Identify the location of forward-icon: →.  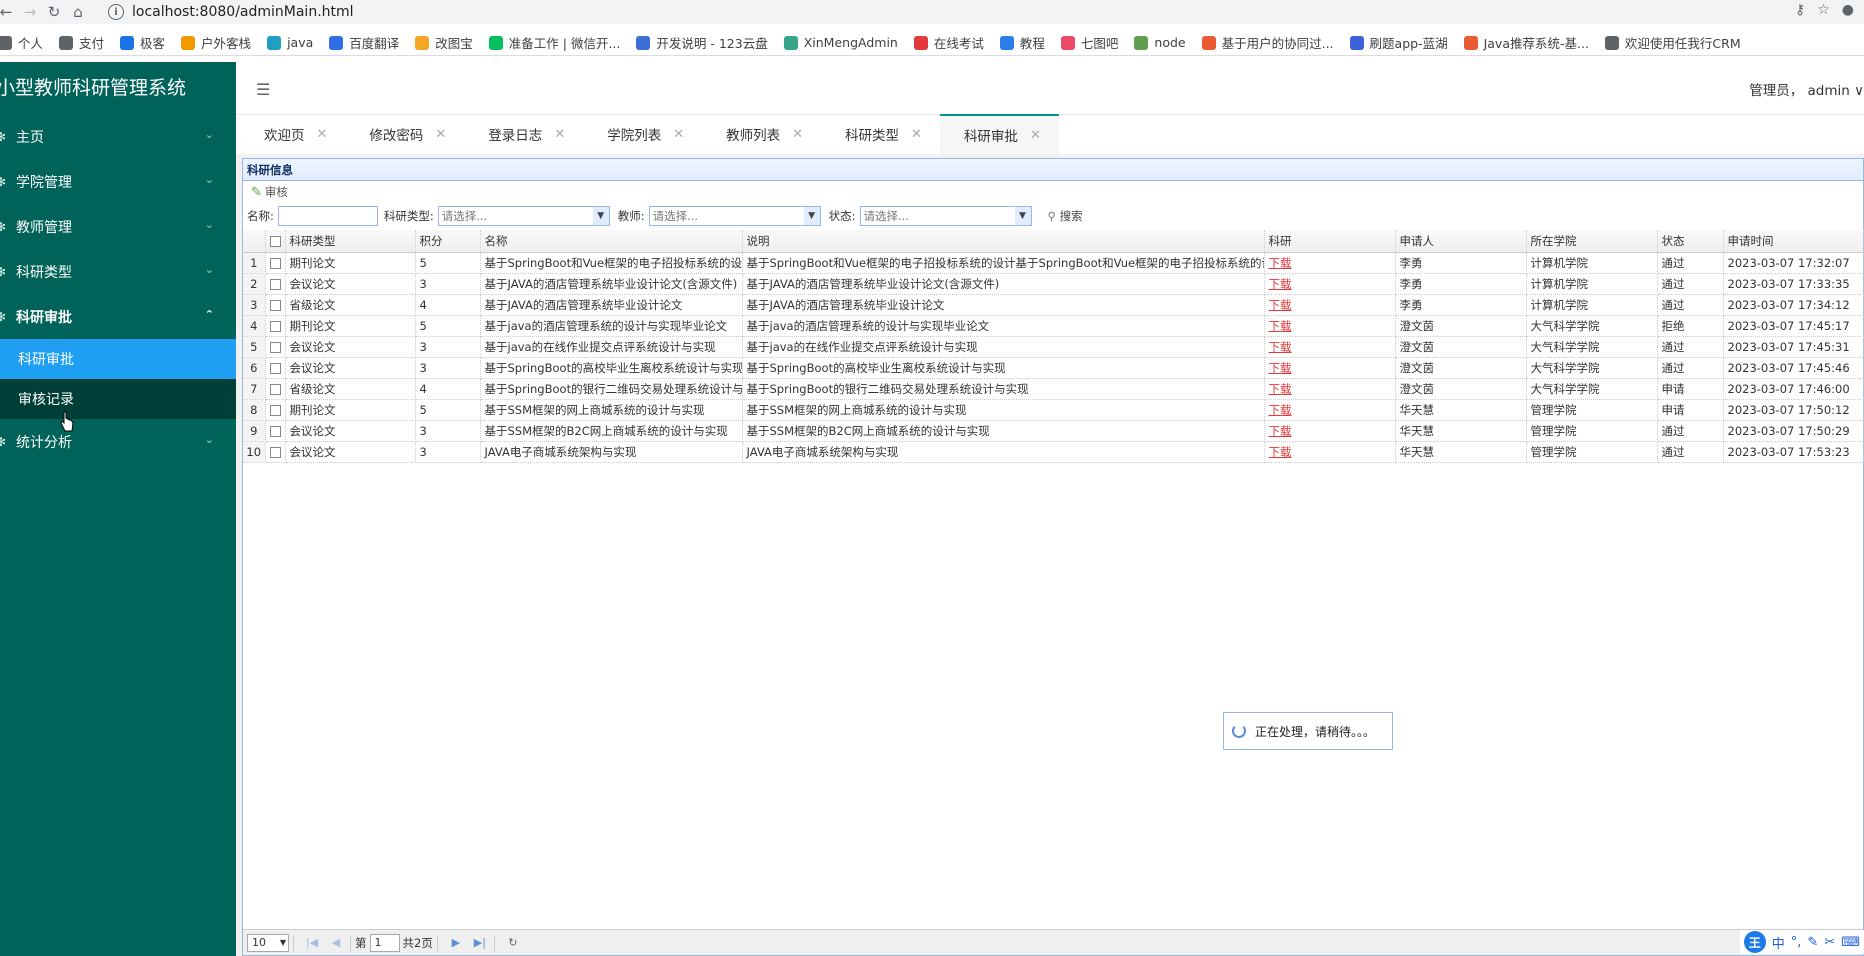
(30, 12).